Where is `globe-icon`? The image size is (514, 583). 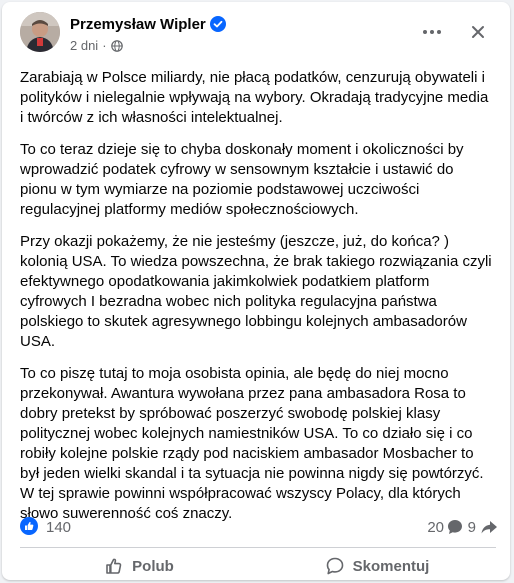 globe-icon is located at coordinates (116, 45).